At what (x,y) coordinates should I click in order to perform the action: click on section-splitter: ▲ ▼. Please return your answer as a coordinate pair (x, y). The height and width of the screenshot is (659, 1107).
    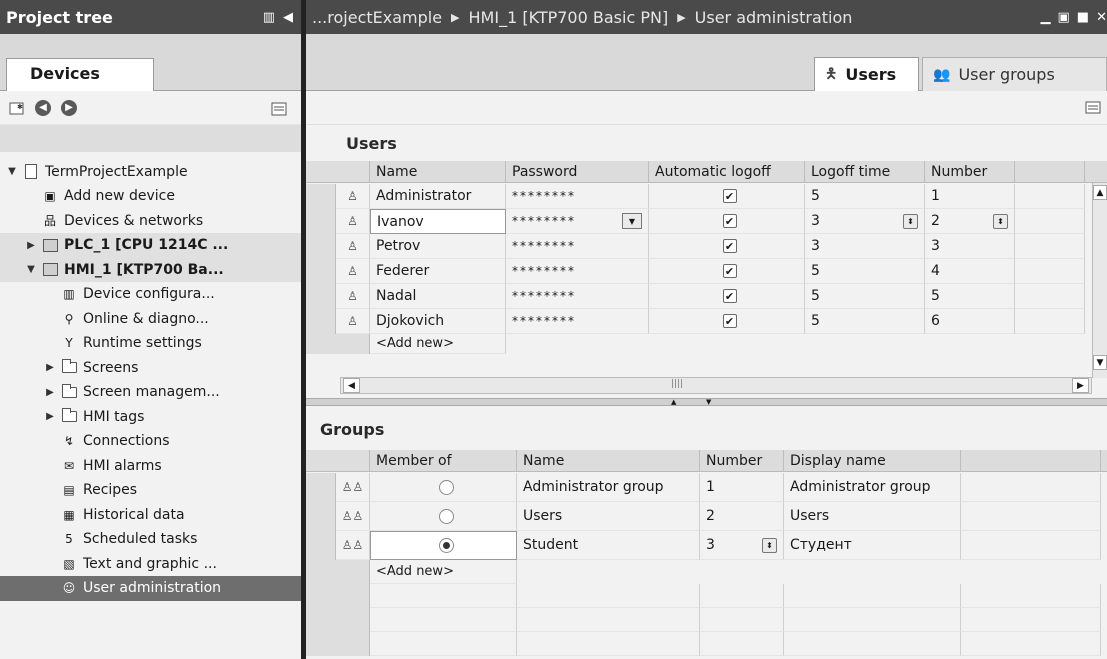
    Looking at the image, I should click on (706, 402).